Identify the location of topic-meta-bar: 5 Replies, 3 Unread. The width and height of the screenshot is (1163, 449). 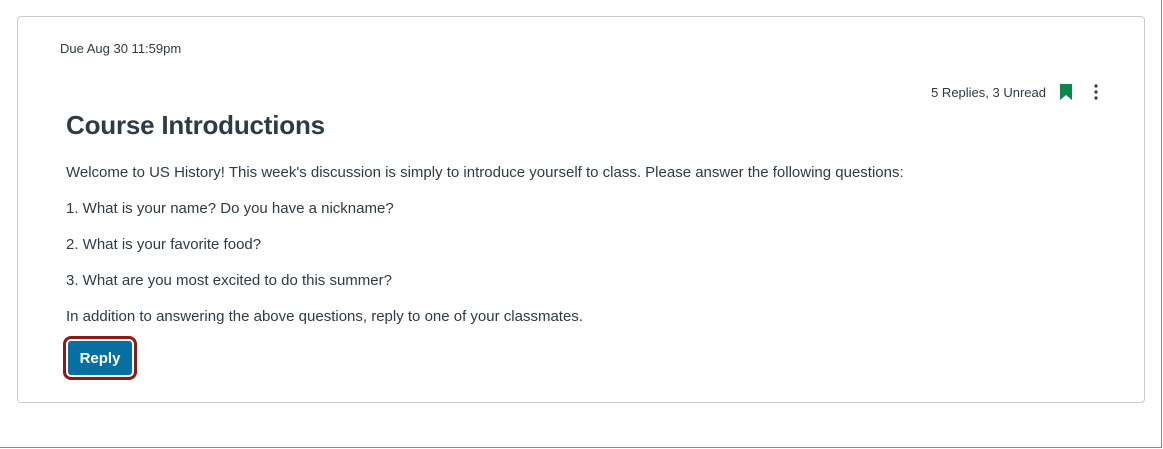
(1017, 92).